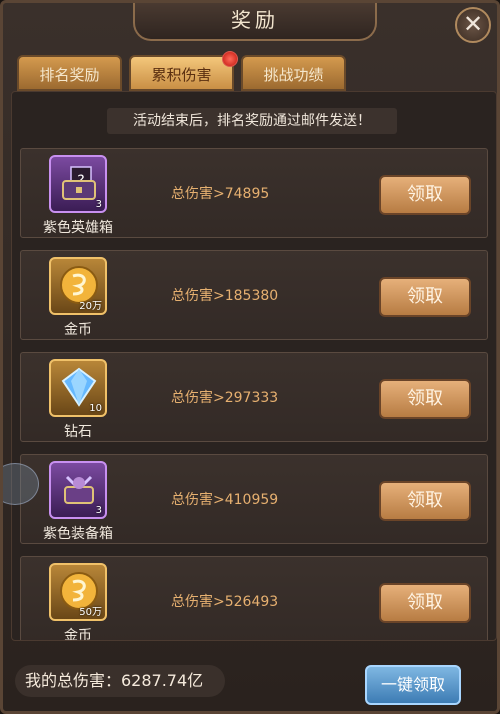 The image size is (500, 714). Describe the element at coordinates (78, 534) in the screenshot. I see `item-name: 紫色装备箱` at that location.